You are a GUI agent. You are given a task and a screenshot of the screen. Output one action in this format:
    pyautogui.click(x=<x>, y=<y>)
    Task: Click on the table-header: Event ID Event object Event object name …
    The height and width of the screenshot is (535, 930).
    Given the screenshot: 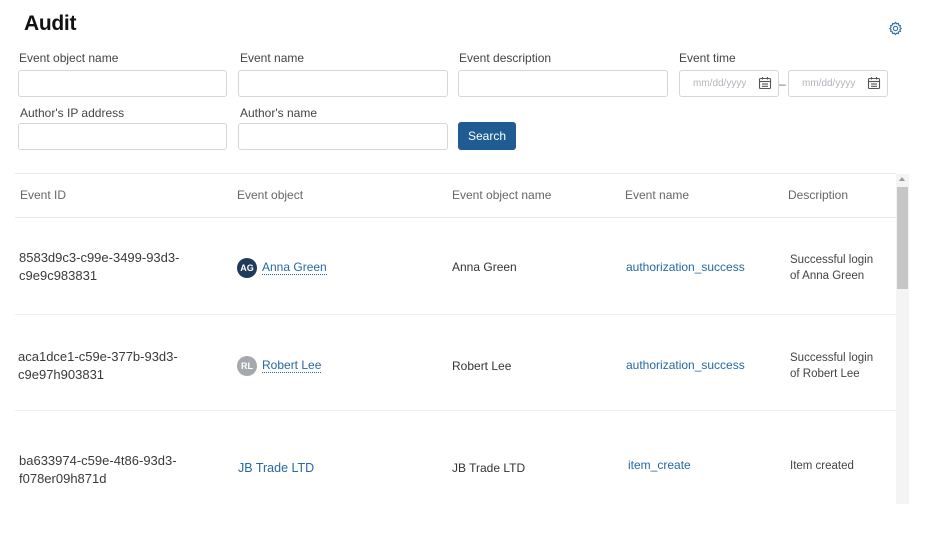 What is the action you would take?
    pyautogui.click(x=455, y=196)
    